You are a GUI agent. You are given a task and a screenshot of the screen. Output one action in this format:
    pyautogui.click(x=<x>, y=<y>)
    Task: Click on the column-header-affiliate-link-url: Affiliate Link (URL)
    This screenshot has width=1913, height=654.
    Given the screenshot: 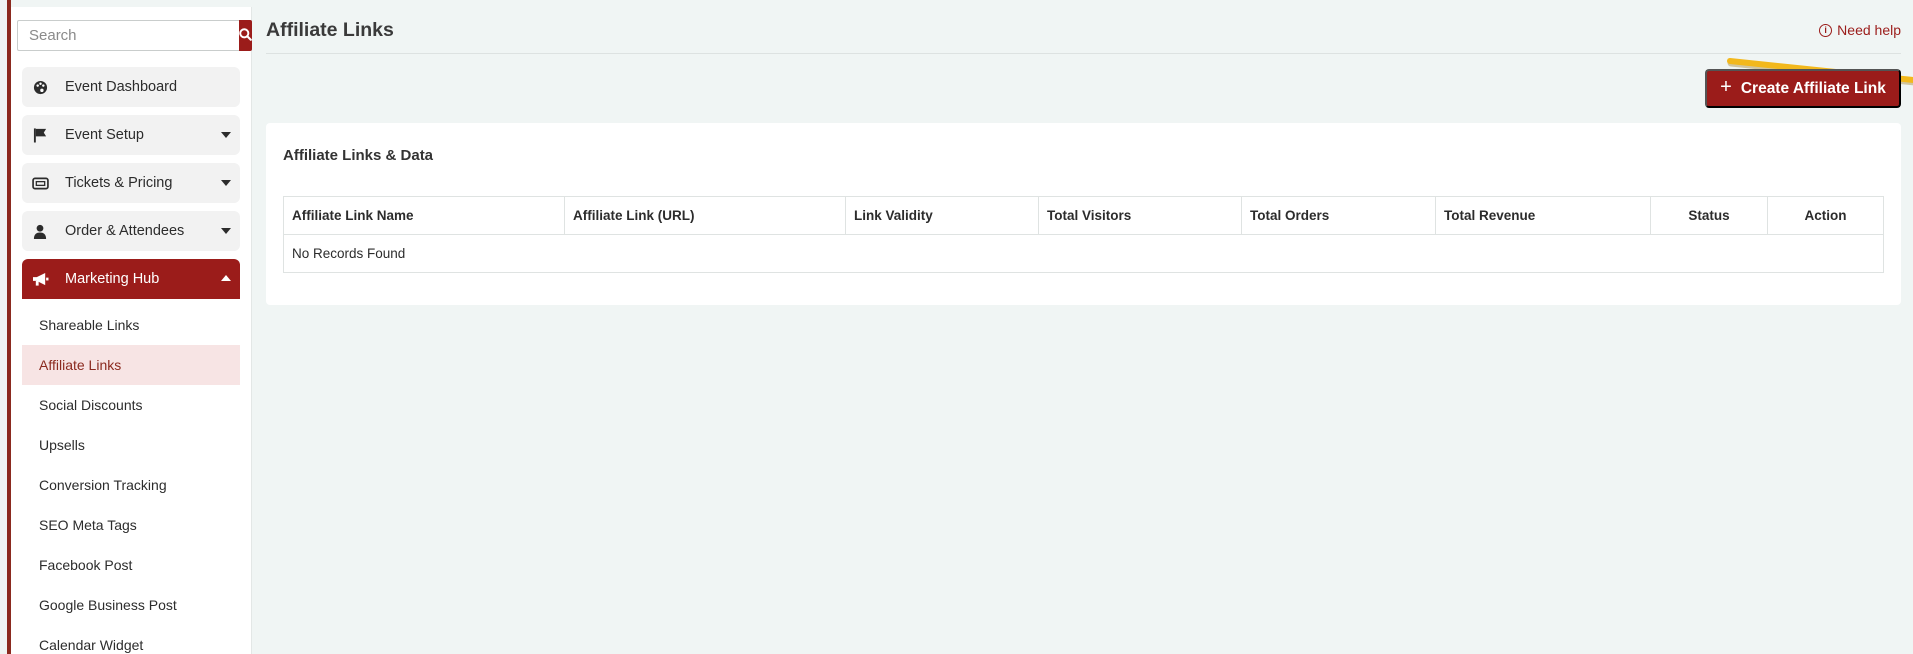 What is the action you would take?
    pyautogui.click(x=705, y=215)
    